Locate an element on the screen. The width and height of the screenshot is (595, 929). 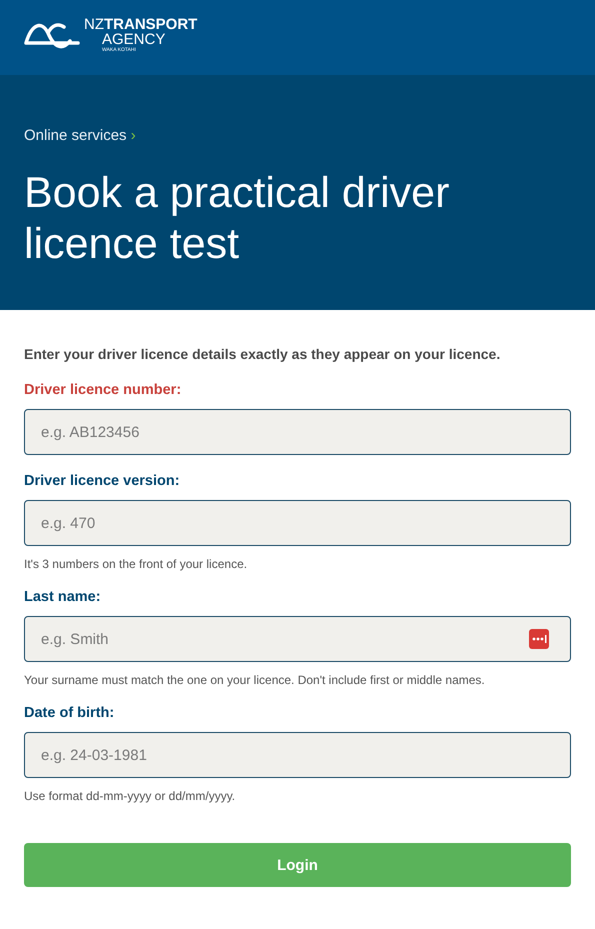
input-field: e.g. 24-03-1981 is located at coordinates (297, 755).